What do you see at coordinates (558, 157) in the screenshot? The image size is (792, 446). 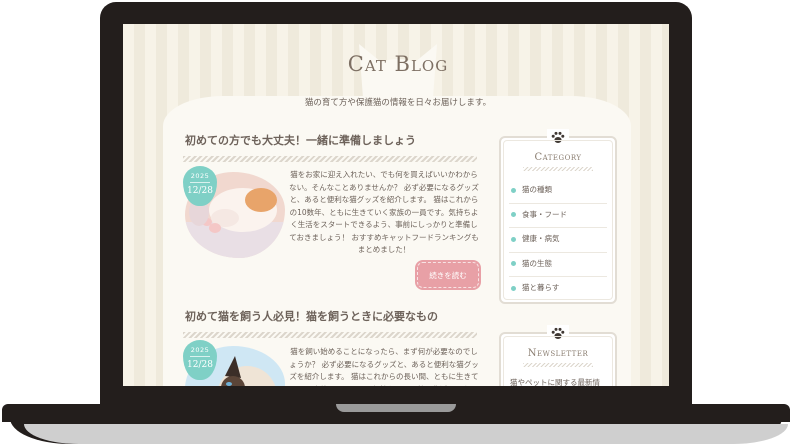 I see `widget-title: Category` at bounding box center [558, 157].